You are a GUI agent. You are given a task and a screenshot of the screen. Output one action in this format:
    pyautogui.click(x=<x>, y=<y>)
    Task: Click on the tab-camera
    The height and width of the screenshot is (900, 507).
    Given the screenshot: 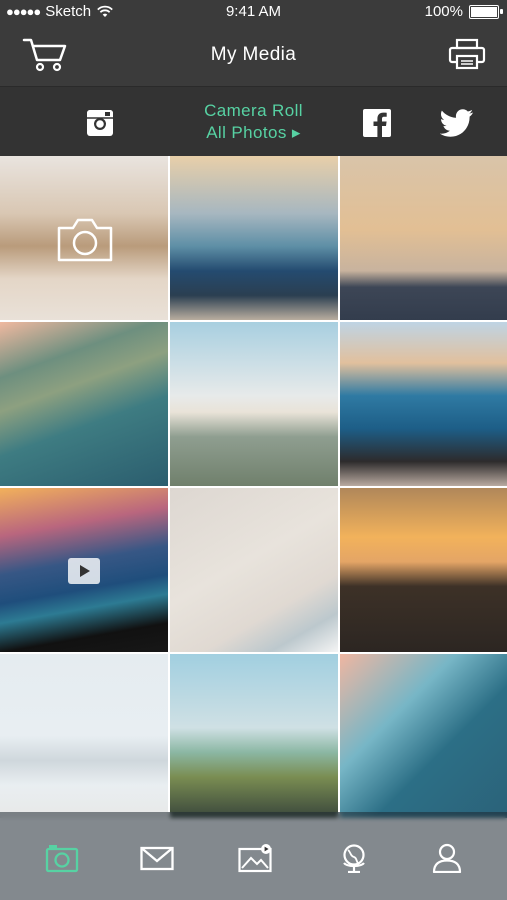 What is the action you would take?
    pyautogui.click(x=62, y=858)
    